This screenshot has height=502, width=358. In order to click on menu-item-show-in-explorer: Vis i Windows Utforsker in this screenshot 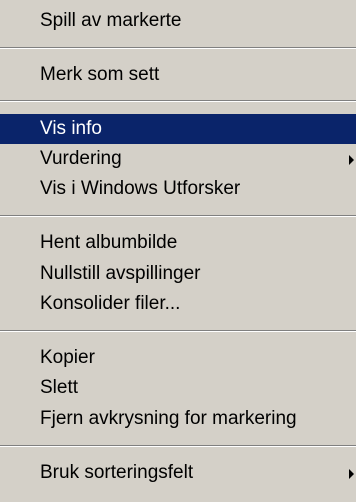, I will do `click(178, 189)`.